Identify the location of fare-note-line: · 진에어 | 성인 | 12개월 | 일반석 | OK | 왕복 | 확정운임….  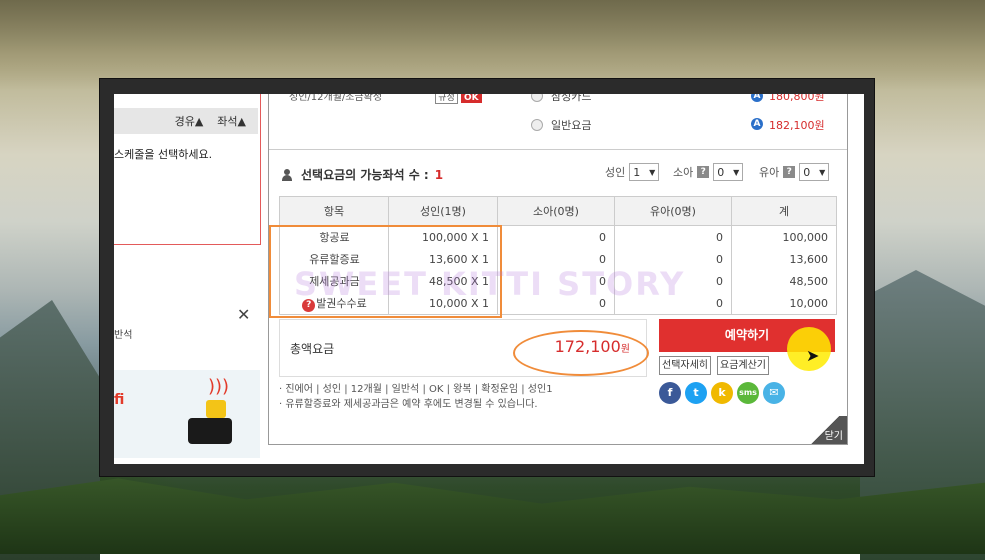
(416, 389).